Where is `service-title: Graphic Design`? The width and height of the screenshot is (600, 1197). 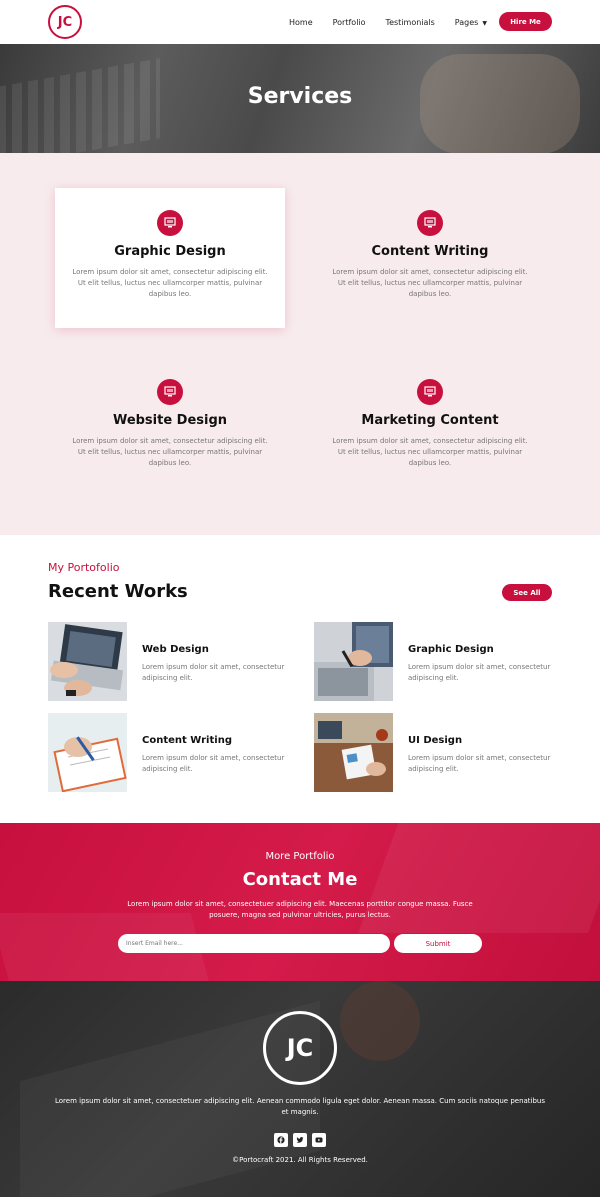 service-title: Graphic Design is located at coordinates (170, 251).